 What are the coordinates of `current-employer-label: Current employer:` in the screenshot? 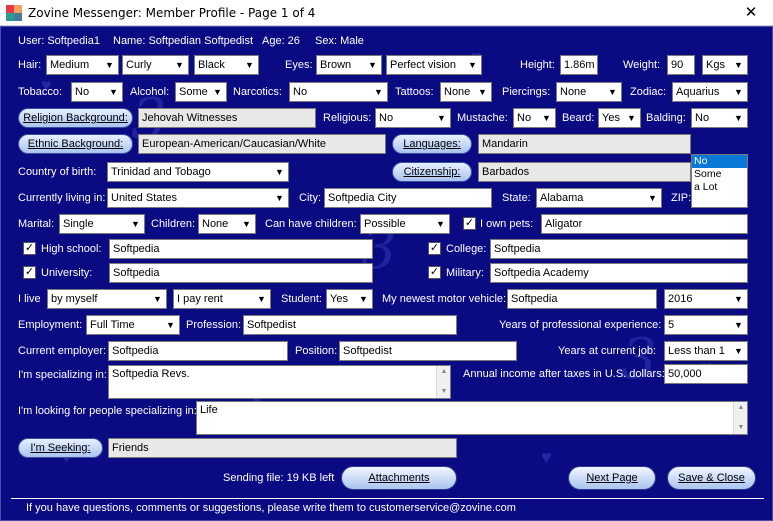 It's located at (62, 351).